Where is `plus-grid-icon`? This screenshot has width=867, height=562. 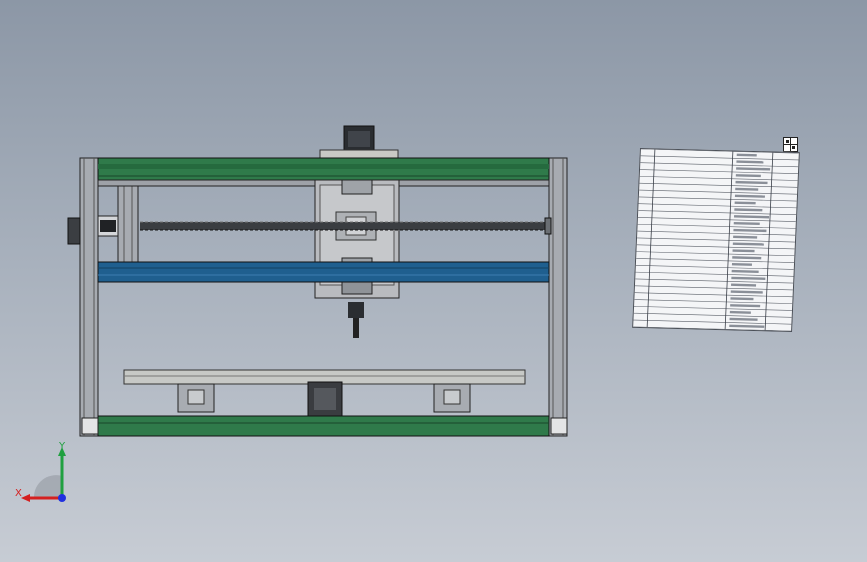
plus-grid-icon is located at coordinates (790, 144).